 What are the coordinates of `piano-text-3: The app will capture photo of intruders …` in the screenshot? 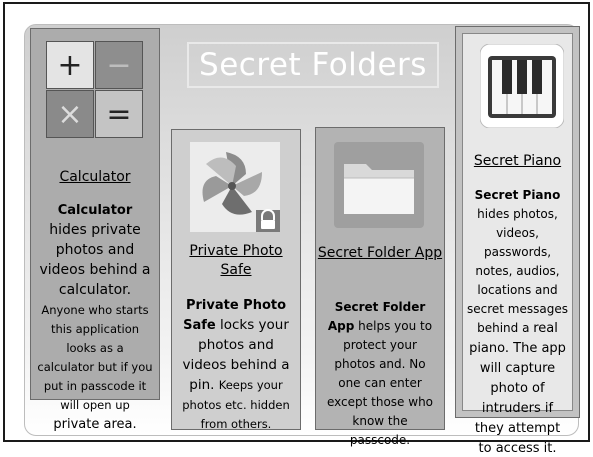 It's located at (520, 398).